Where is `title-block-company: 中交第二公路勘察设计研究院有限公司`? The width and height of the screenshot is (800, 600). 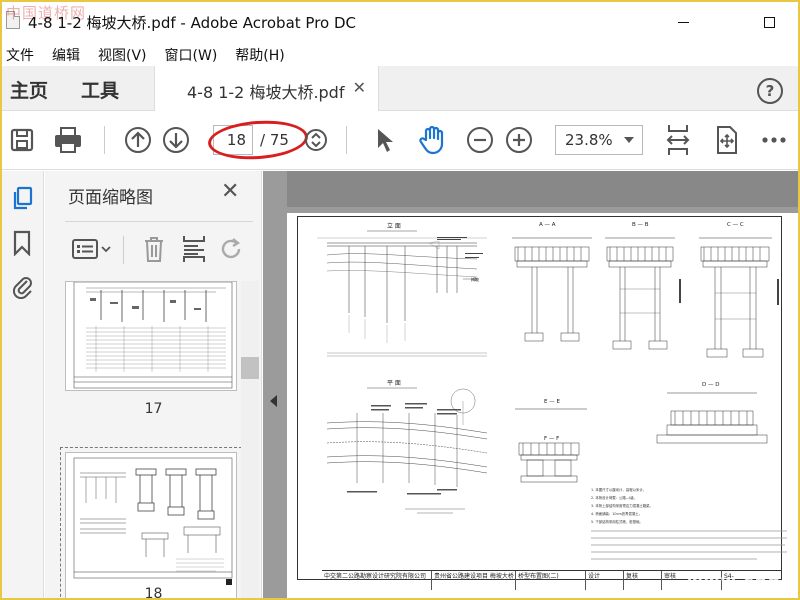
title-block-company: 中交第二公路勘察设计研究院有限公司 is located at coordinates (377, 580).